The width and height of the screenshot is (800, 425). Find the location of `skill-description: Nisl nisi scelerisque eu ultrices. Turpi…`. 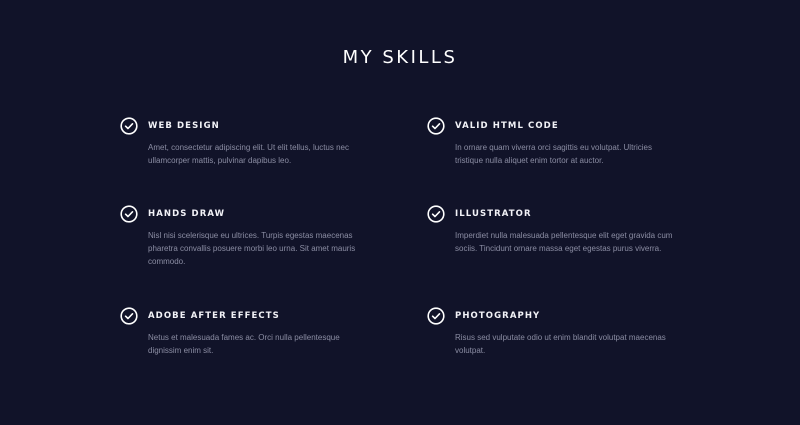

skill-description: Nisl nisi scelerisque eu ultrices. Turpi… is located at coordinates (252, 248).